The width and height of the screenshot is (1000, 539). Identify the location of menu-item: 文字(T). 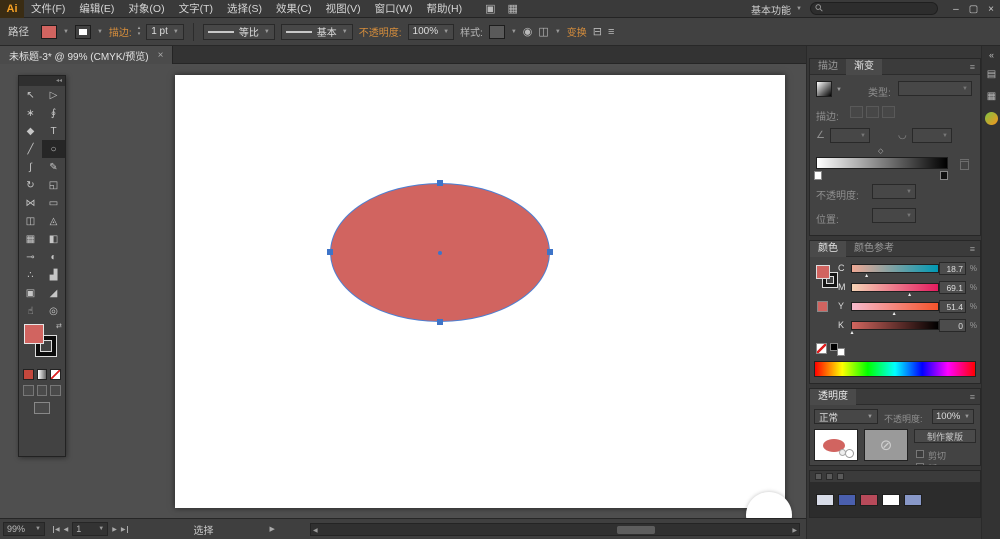
(196, 9).